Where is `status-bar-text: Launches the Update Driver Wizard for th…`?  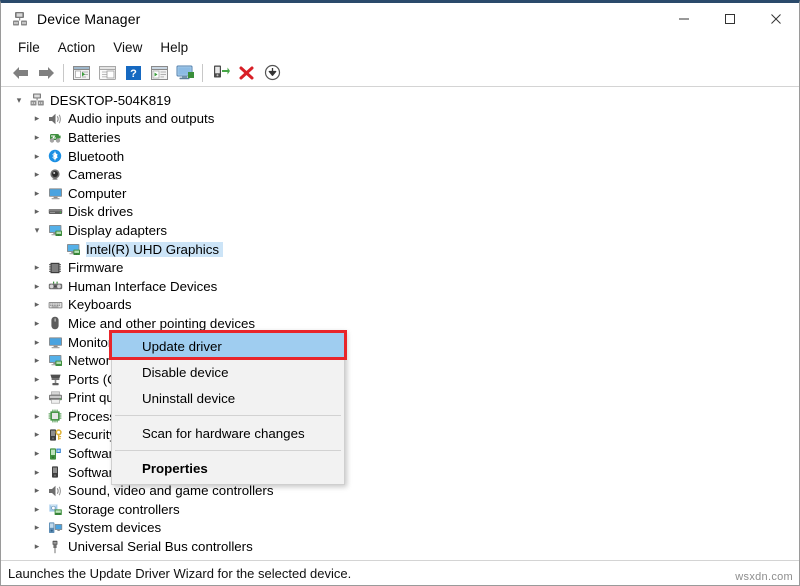
status-bar-text: Launches the Update Driver Wizard for th… is located at coordinates (180, 573).